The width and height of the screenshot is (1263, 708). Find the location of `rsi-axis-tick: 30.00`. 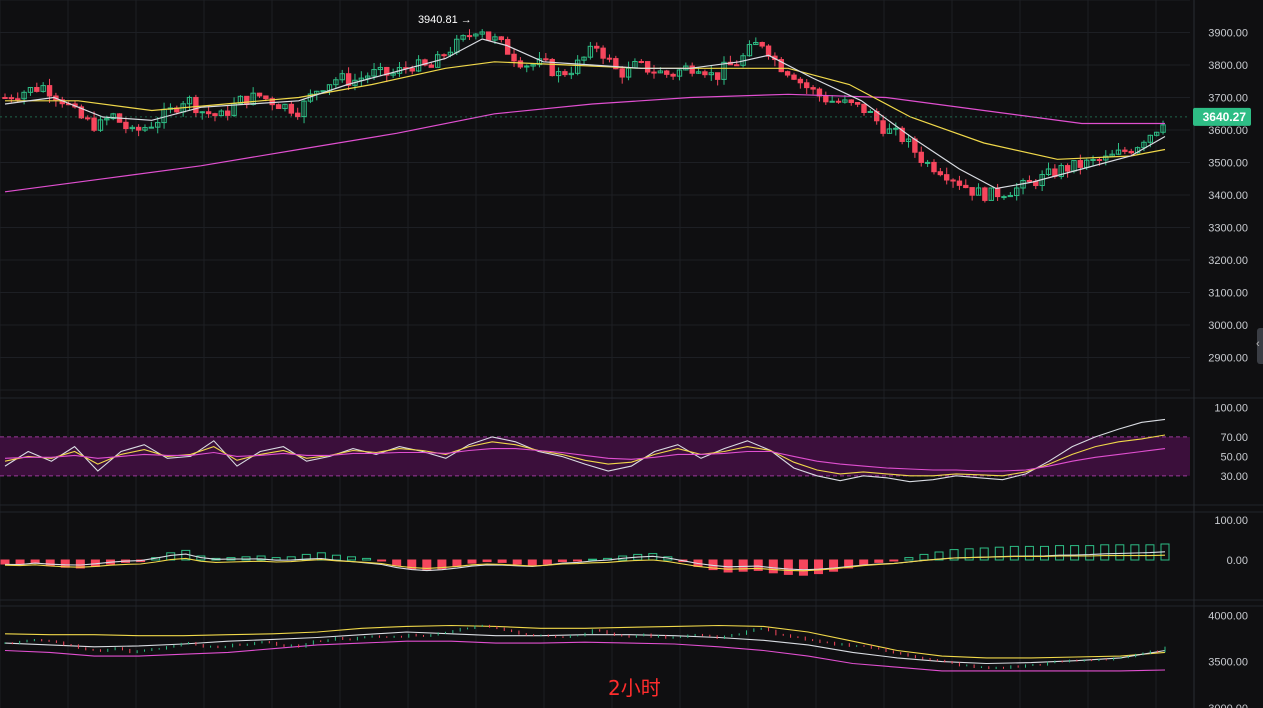

rsi-axis-tick: 30.00 is located at coordinates (1234, 477).